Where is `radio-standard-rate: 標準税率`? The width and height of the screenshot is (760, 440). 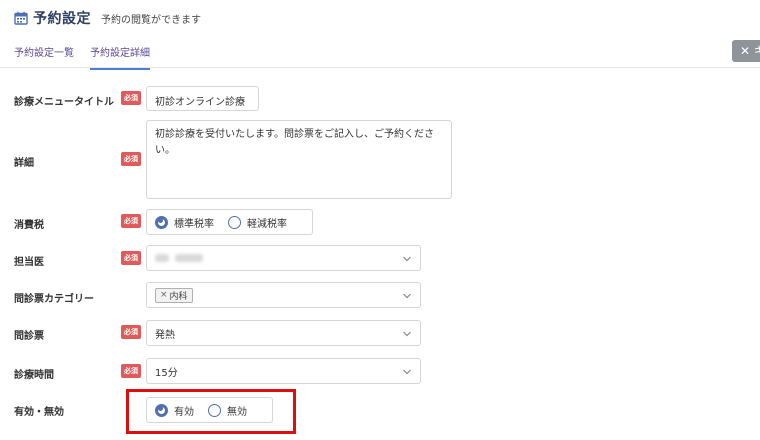 radio-standard-rate: 標準税率 is located at coordinates (184, 222).